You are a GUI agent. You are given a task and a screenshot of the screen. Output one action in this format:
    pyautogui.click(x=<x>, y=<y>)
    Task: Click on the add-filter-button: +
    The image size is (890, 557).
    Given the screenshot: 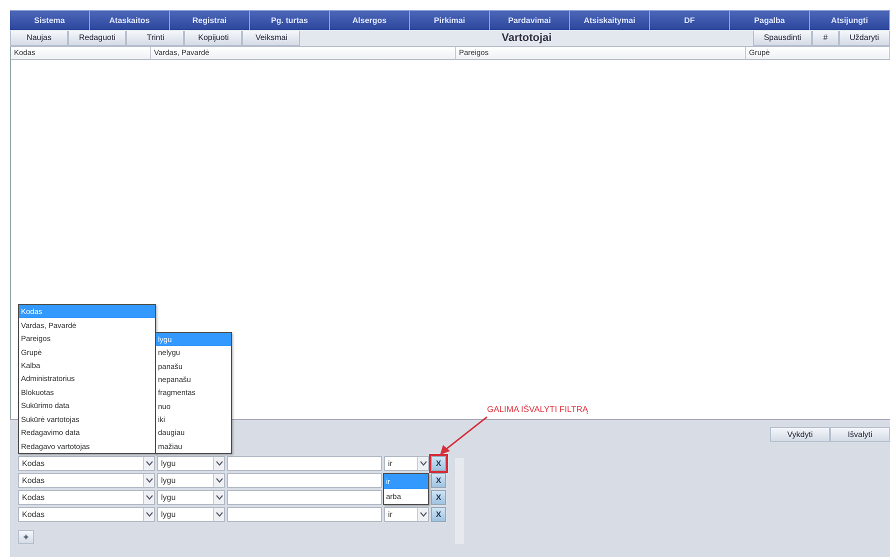 What is the action you would take?
    pyautogui.click(x=26, y=537)
    